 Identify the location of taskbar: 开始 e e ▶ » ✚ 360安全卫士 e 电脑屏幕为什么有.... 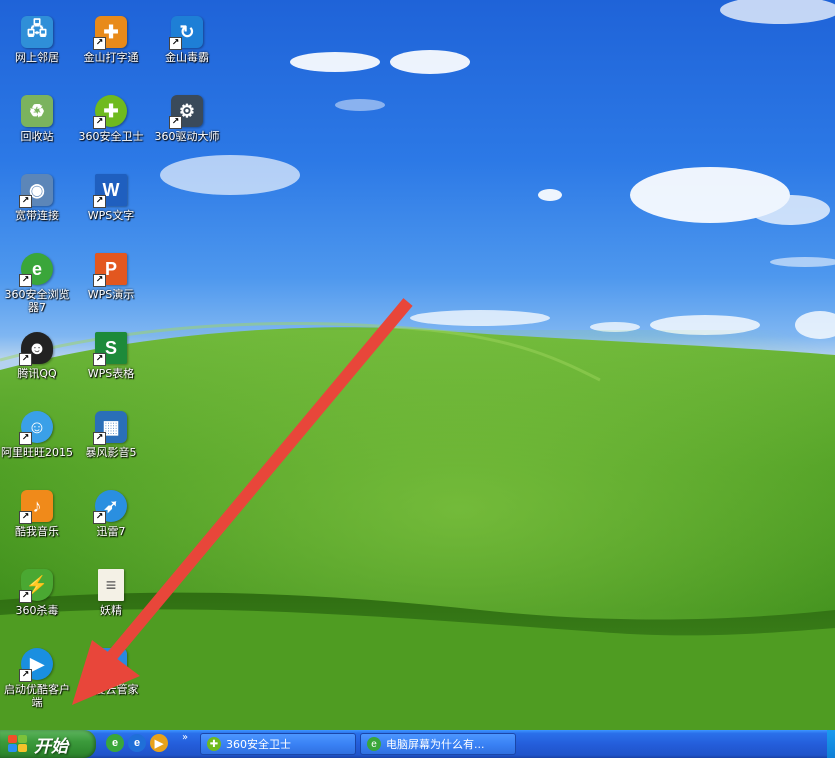
(417, 744).